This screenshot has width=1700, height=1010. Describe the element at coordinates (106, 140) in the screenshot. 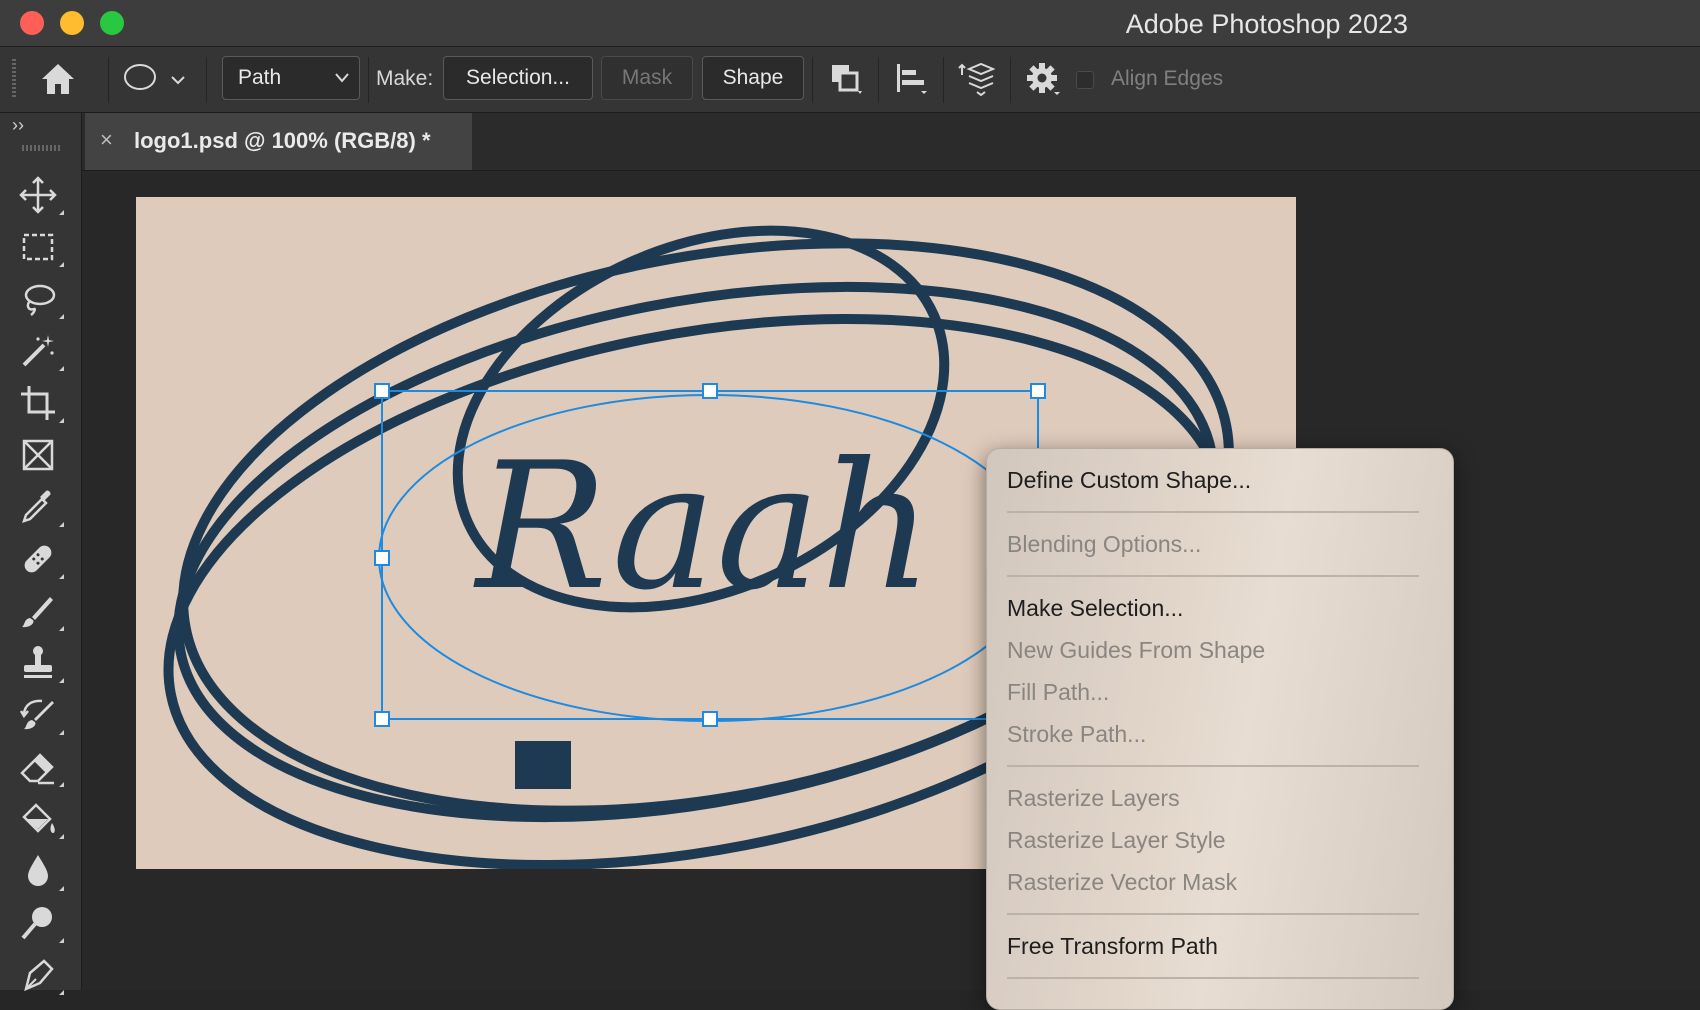

I see `close-tab-button: ×` at that location.